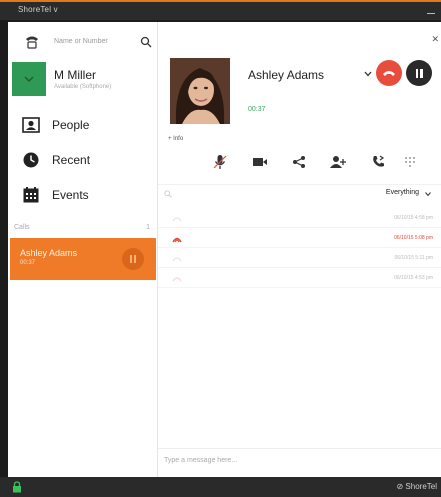 The image size is (441, 497). I want to click on history-filter-row: Everything, so click(299, 193).